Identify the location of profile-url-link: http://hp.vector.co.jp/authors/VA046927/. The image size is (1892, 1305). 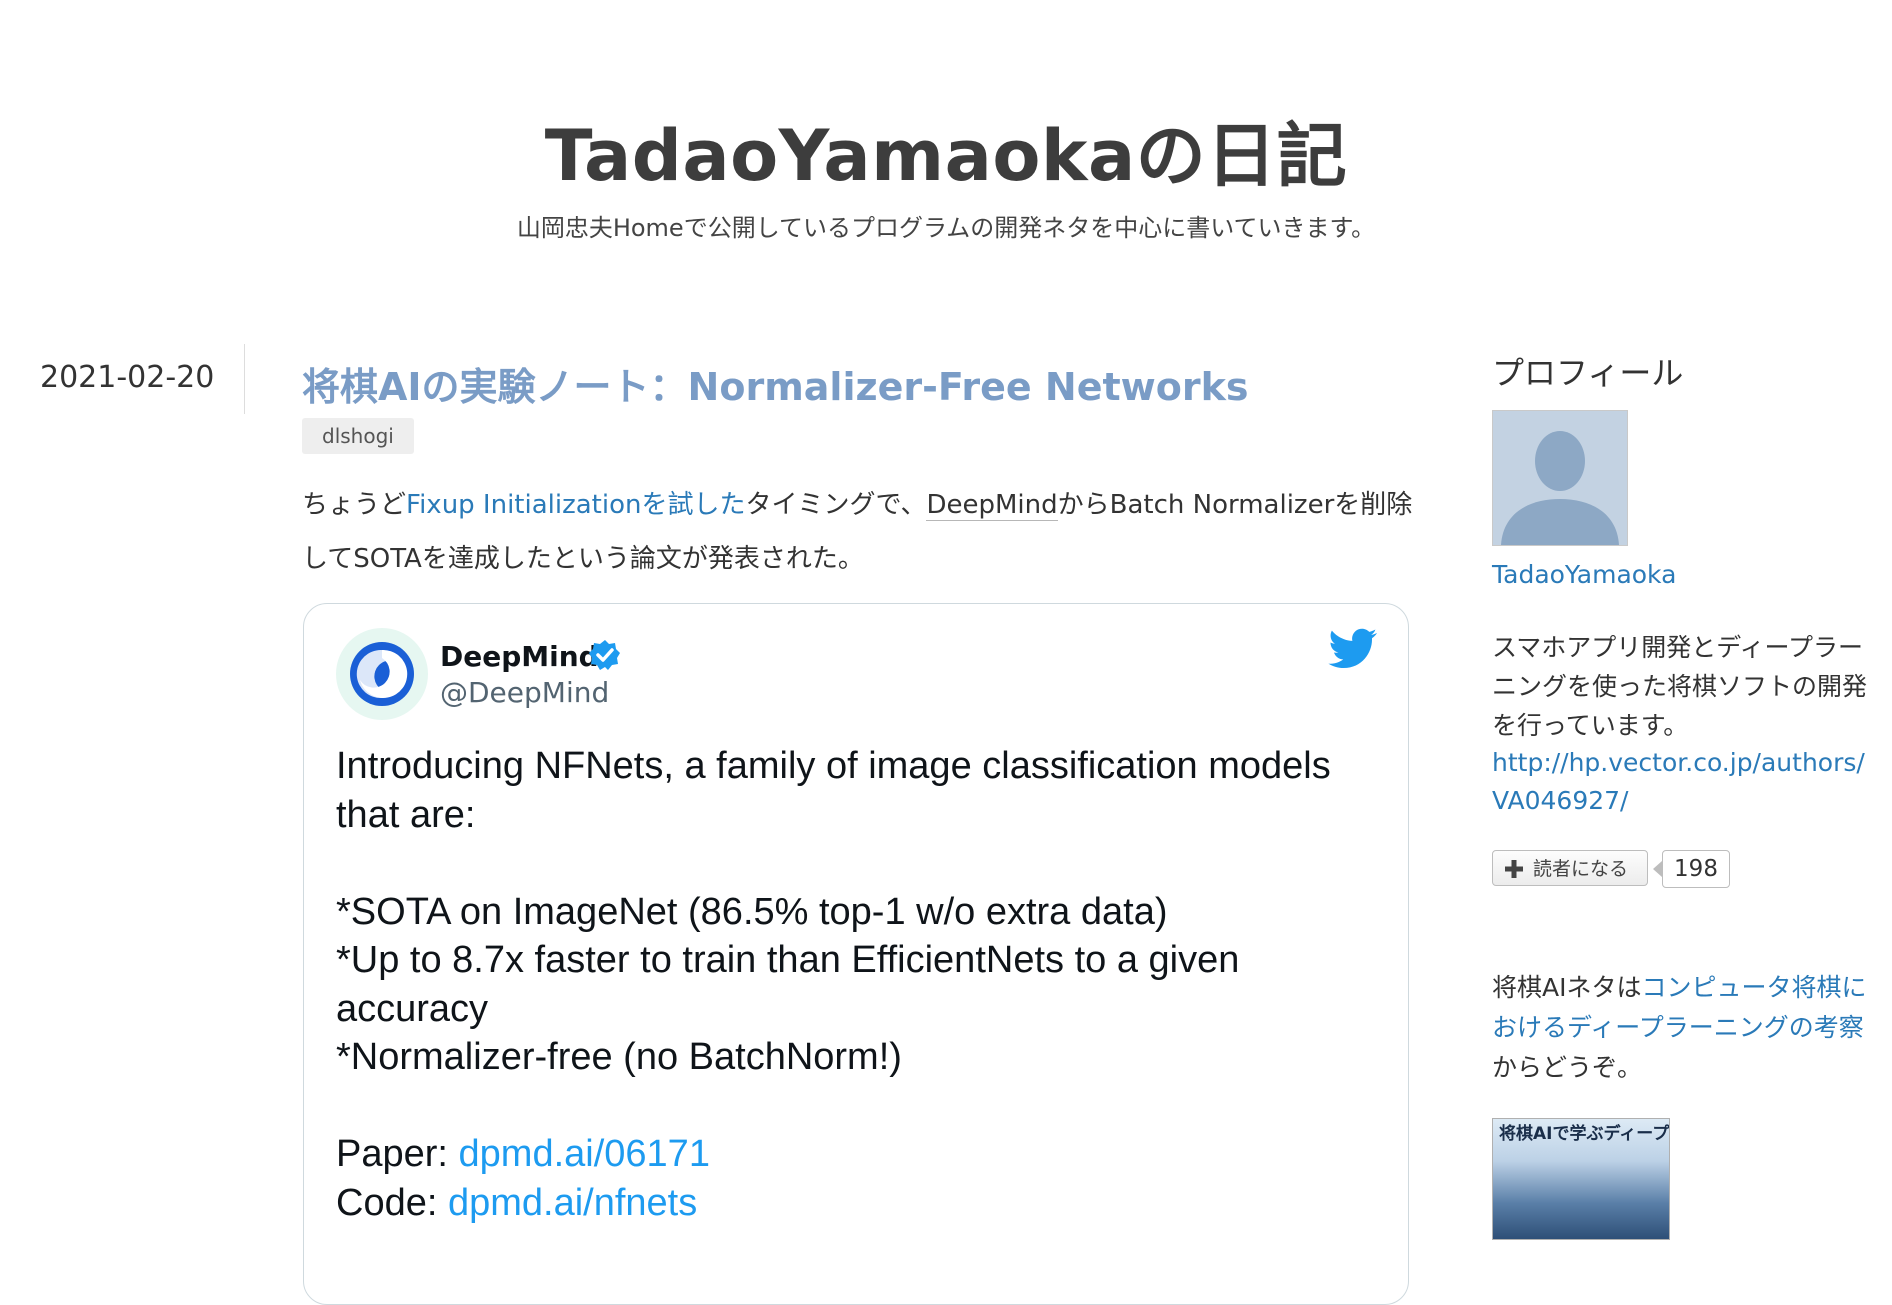
(1682, 782).